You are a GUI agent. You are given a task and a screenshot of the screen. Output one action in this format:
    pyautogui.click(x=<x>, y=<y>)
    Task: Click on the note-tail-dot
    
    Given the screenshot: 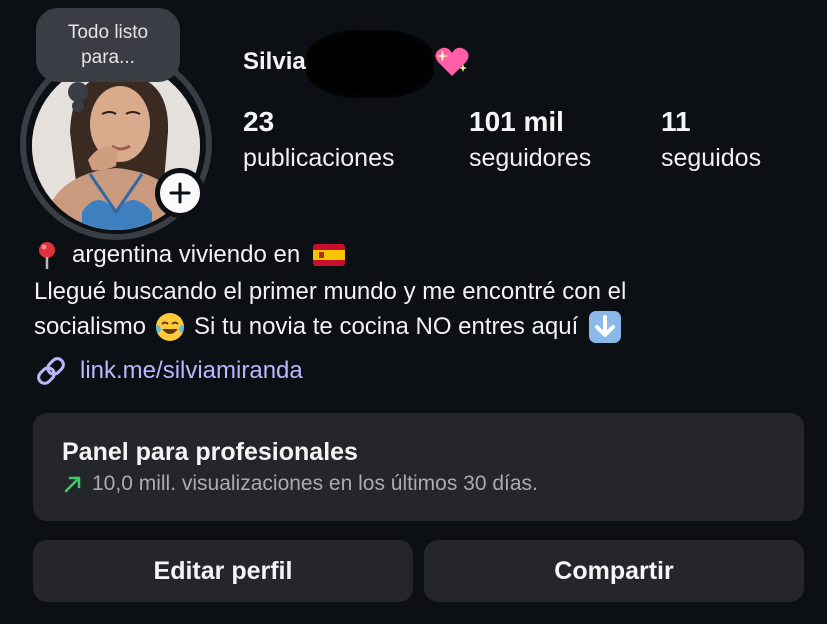 What is the action you would take?
    pyautogui.click(x=78, y=92)
    